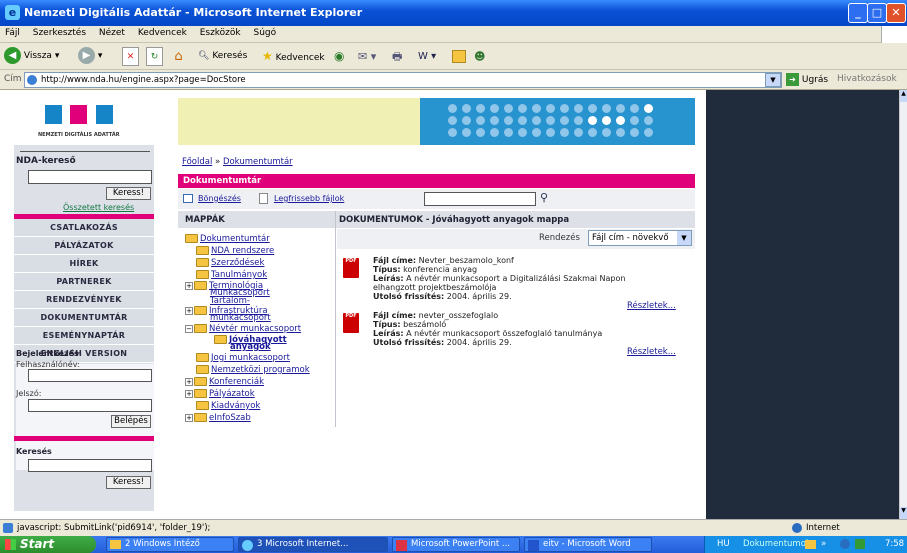 This screenshot has width=907, height=553. I want to click on breadcrumb-home: Főoldal, so click(197, 162).